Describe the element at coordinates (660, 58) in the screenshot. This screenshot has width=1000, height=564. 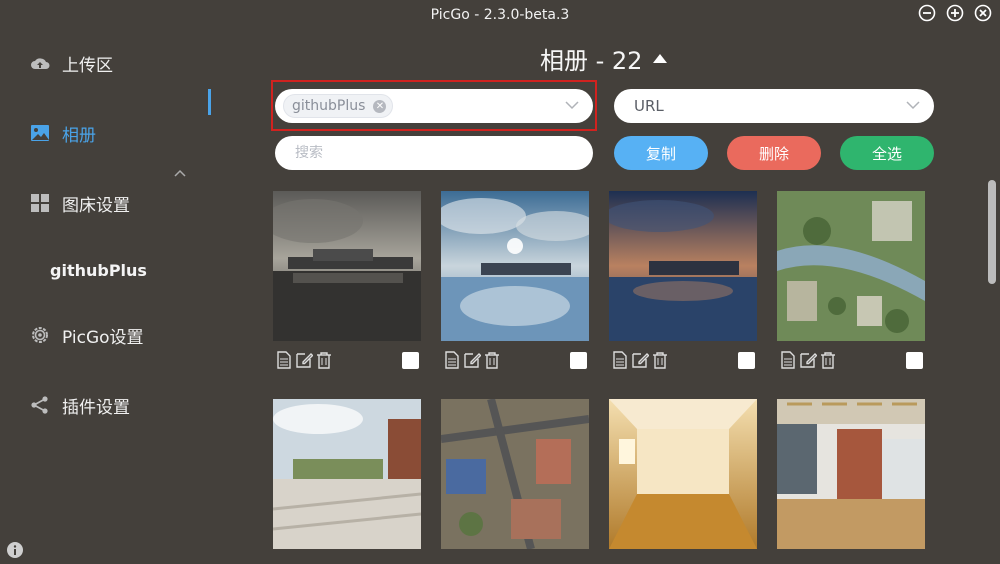
I see `collapse-triangle-icon` at that location.